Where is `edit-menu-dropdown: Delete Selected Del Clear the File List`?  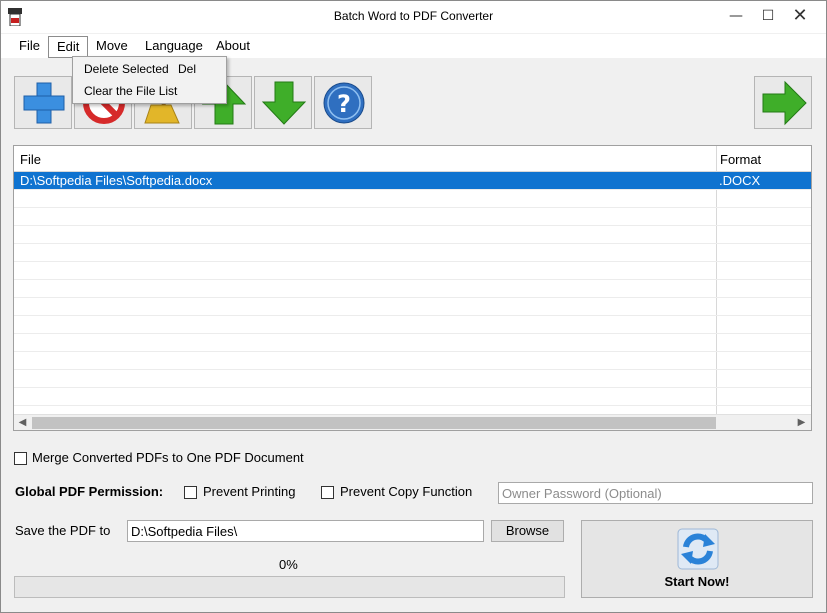 edit-menu-dropdown: Delete Selected Del Clear the File List is located at coordinates (149, 80).